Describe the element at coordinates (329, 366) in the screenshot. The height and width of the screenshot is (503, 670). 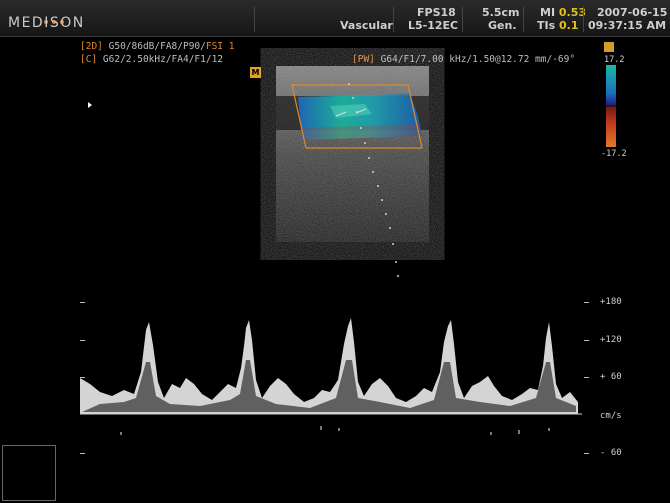
I see `spectral-doppler-trace` at that location.